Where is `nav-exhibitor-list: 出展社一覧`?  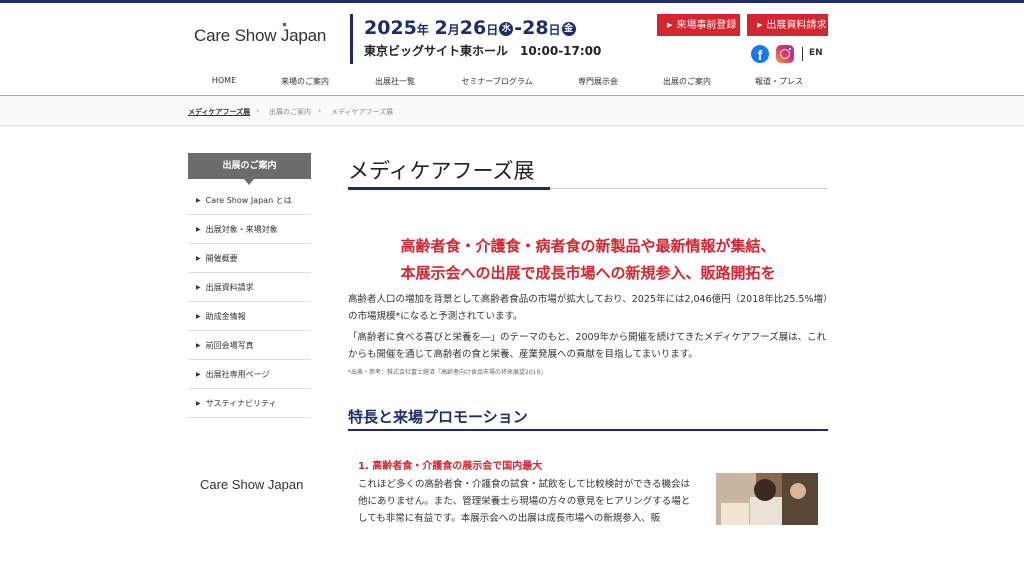
nav-exhibitor-list: 出展社一覧 is located at coordinates (395, 83).